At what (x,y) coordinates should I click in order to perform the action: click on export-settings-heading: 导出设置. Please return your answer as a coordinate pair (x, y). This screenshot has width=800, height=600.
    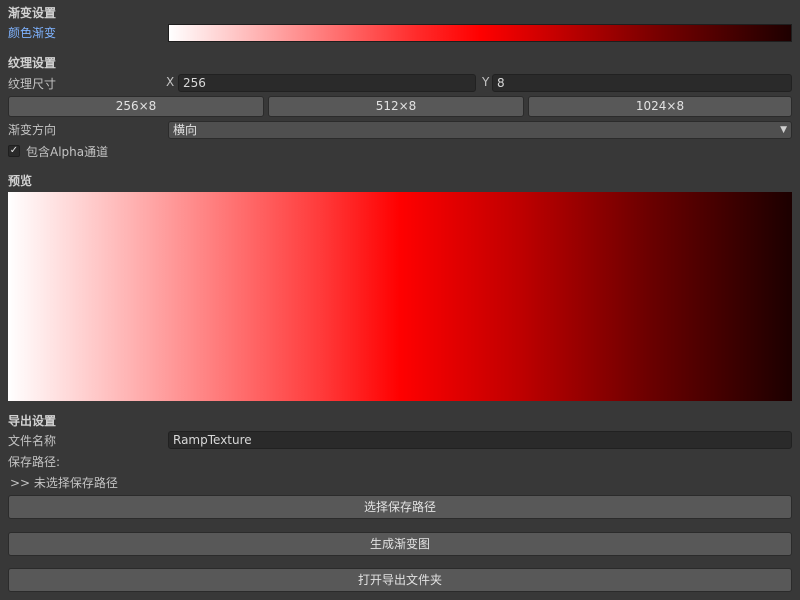
    Looking at the image, I should click on (32, 421).